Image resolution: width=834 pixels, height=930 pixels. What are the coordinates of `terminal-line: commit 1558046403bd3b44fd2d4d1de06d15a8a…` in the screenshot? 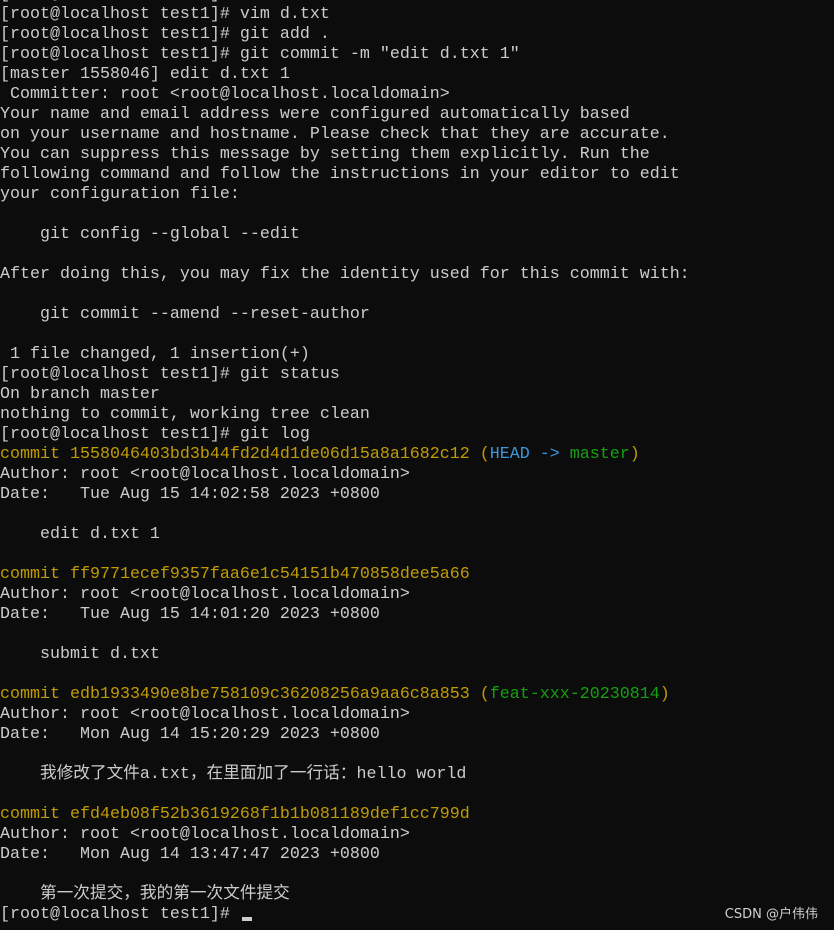 It's located at (345, 455).